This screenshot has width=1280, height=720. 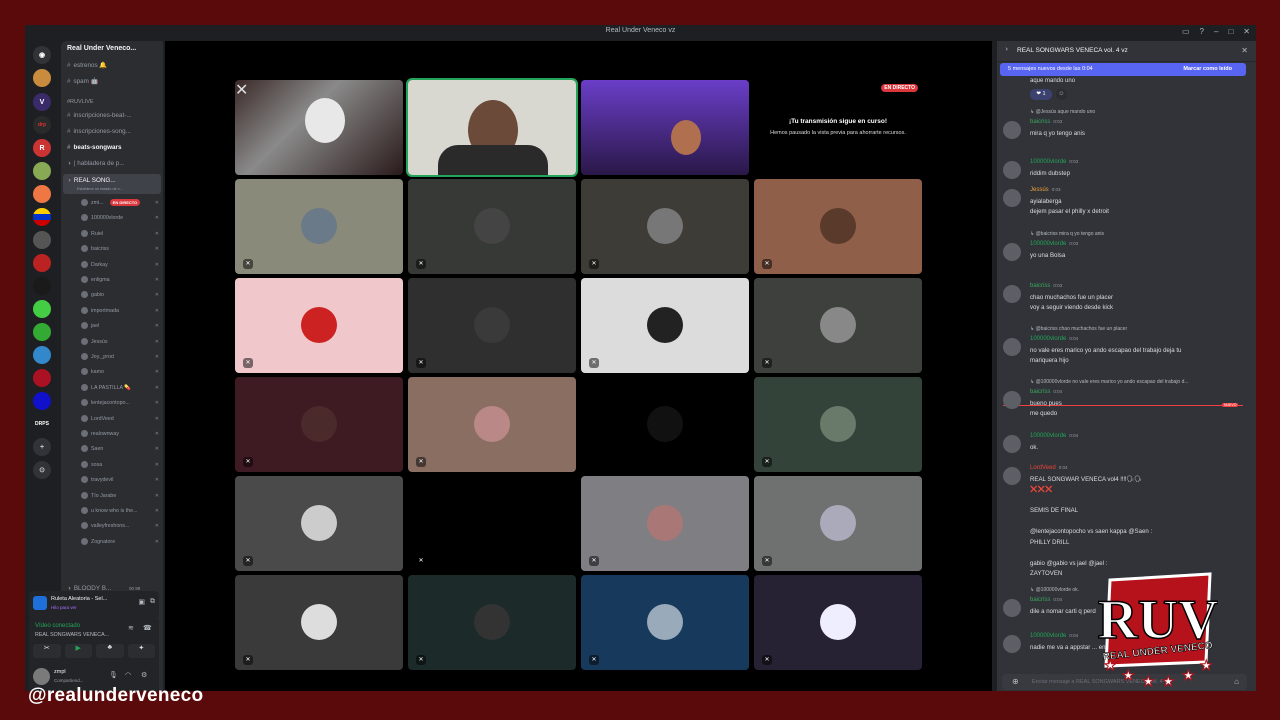 What do you see at coordinates (1236, 681) in the screenshot?
I see `gamepad-icon: ⌂` at bounding box center [1236, 681].